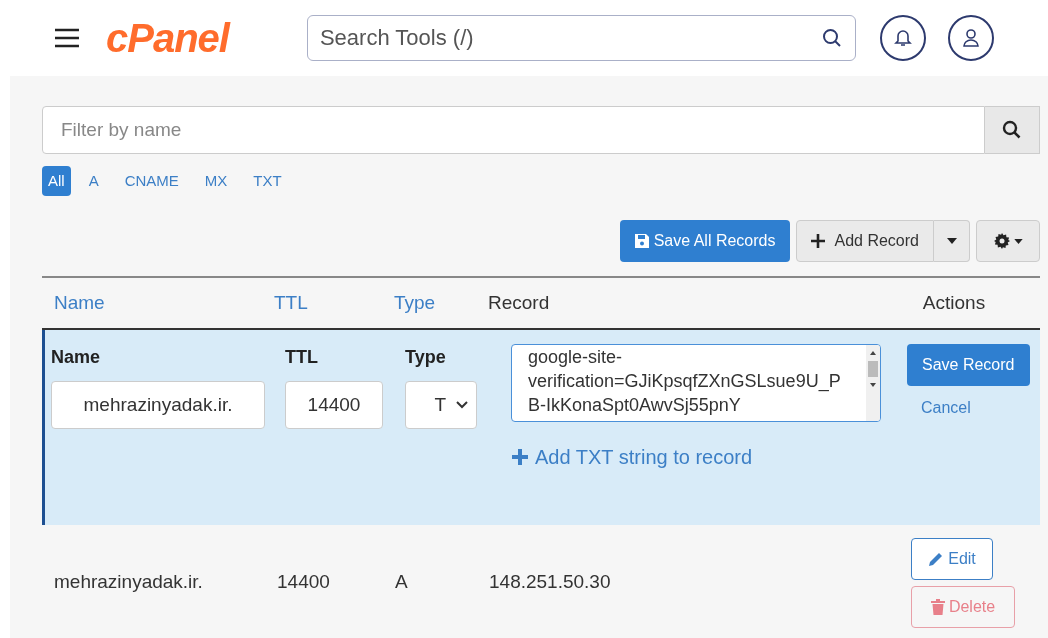 The image size is (1048, 638). Describe the element at coordinates (519, 302) in the screenshot. I see `column-header: Record` at that location.